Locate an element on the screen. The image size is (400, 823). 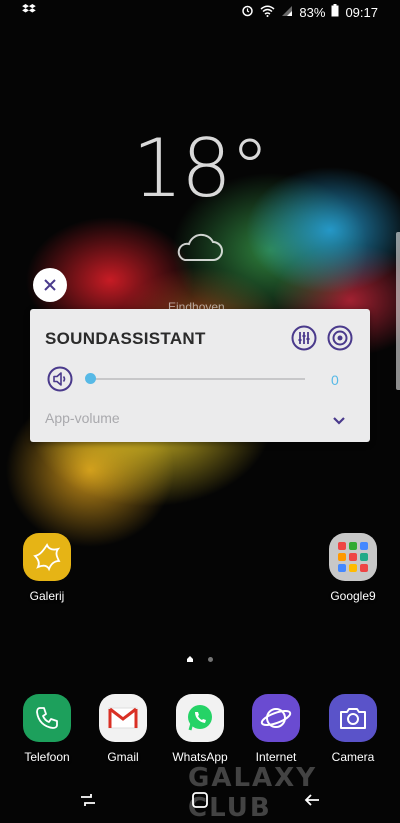
equalizer-button is located at coordinates (304, 338).